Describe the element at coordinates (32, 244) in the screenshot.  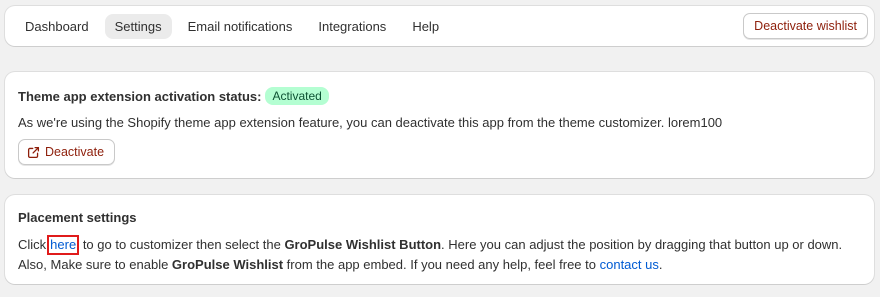
I see `instruction-text-click: Click` at that location.